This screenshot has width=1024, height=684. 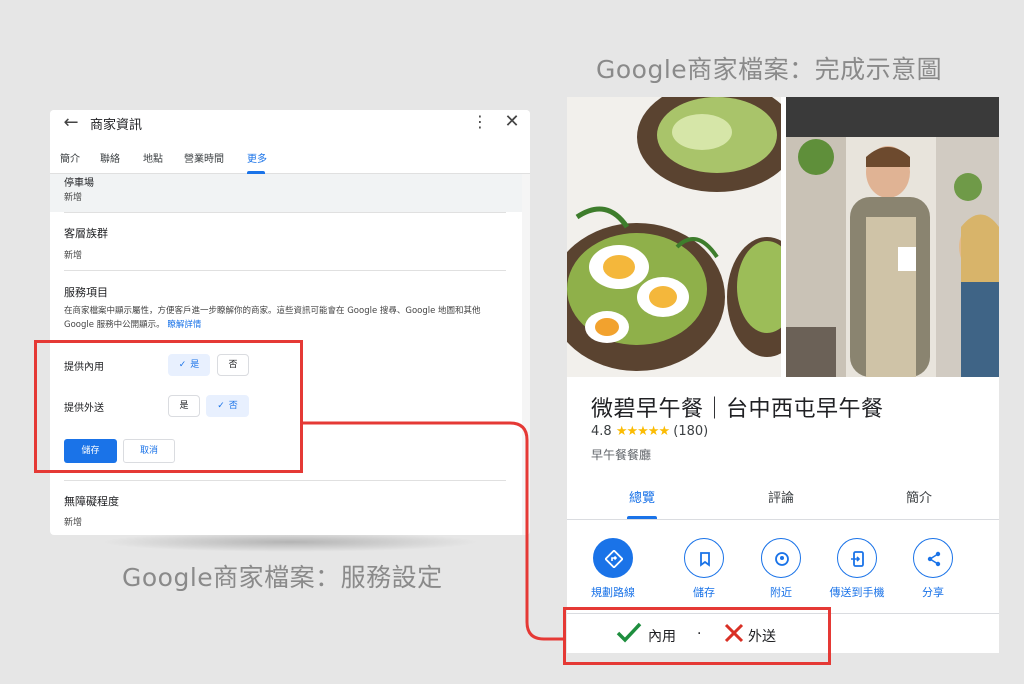 What do you see at coordinates (433, 531) in the screenshot?
I see `highlight-connector-line` at bounding box center [433, 531].